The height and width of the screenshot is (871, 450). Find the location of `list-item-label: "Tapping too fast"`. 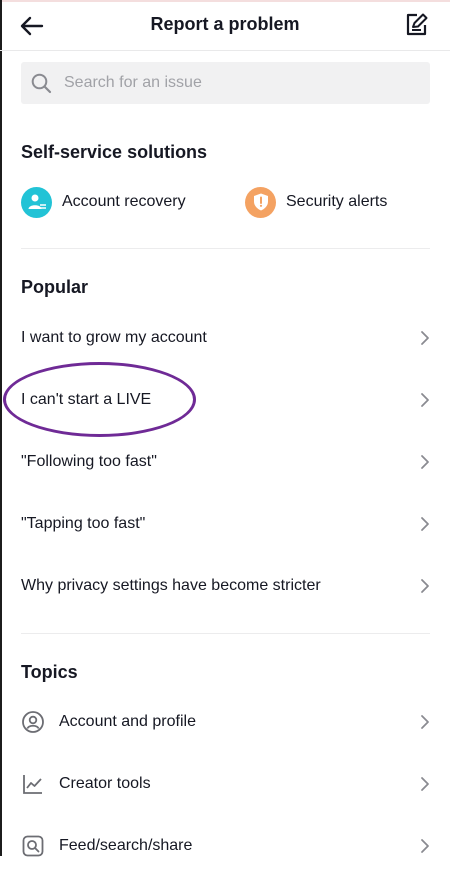

list-item-label: "Tapping too fast" is located at coordinates (83, 523).